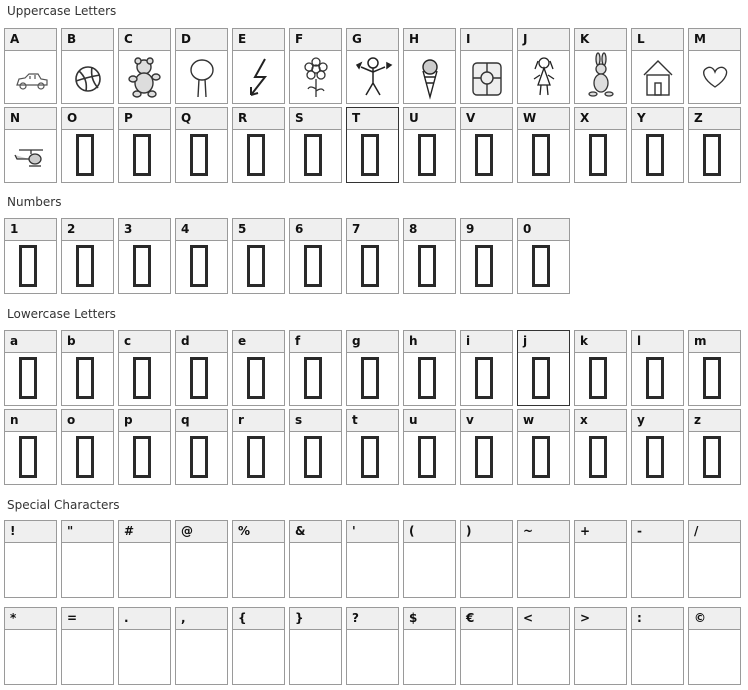 This screenshot has height=690, width=748. What do you see at coordinates (600, 646) in the screenshot?
I see `glyph-cell-special-23: >` at bounding box center [600, 646].